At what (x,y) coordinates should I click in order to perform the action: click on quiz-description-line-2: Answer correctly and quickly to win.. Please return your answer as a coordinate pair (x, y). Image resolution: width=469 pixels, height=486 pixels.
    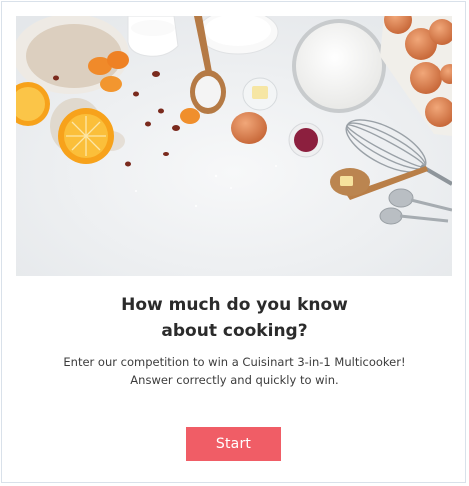
    Looking at the image, I should click on (234, 380).